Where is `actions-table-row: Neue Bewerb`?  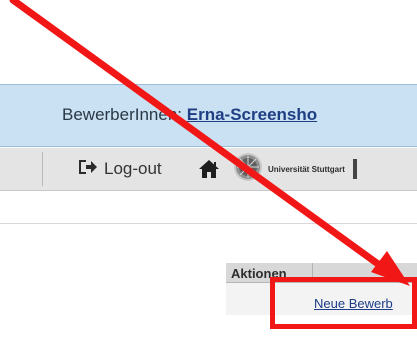
actions-table-row: Neue Bewerb is located at coordinates (321, 299).